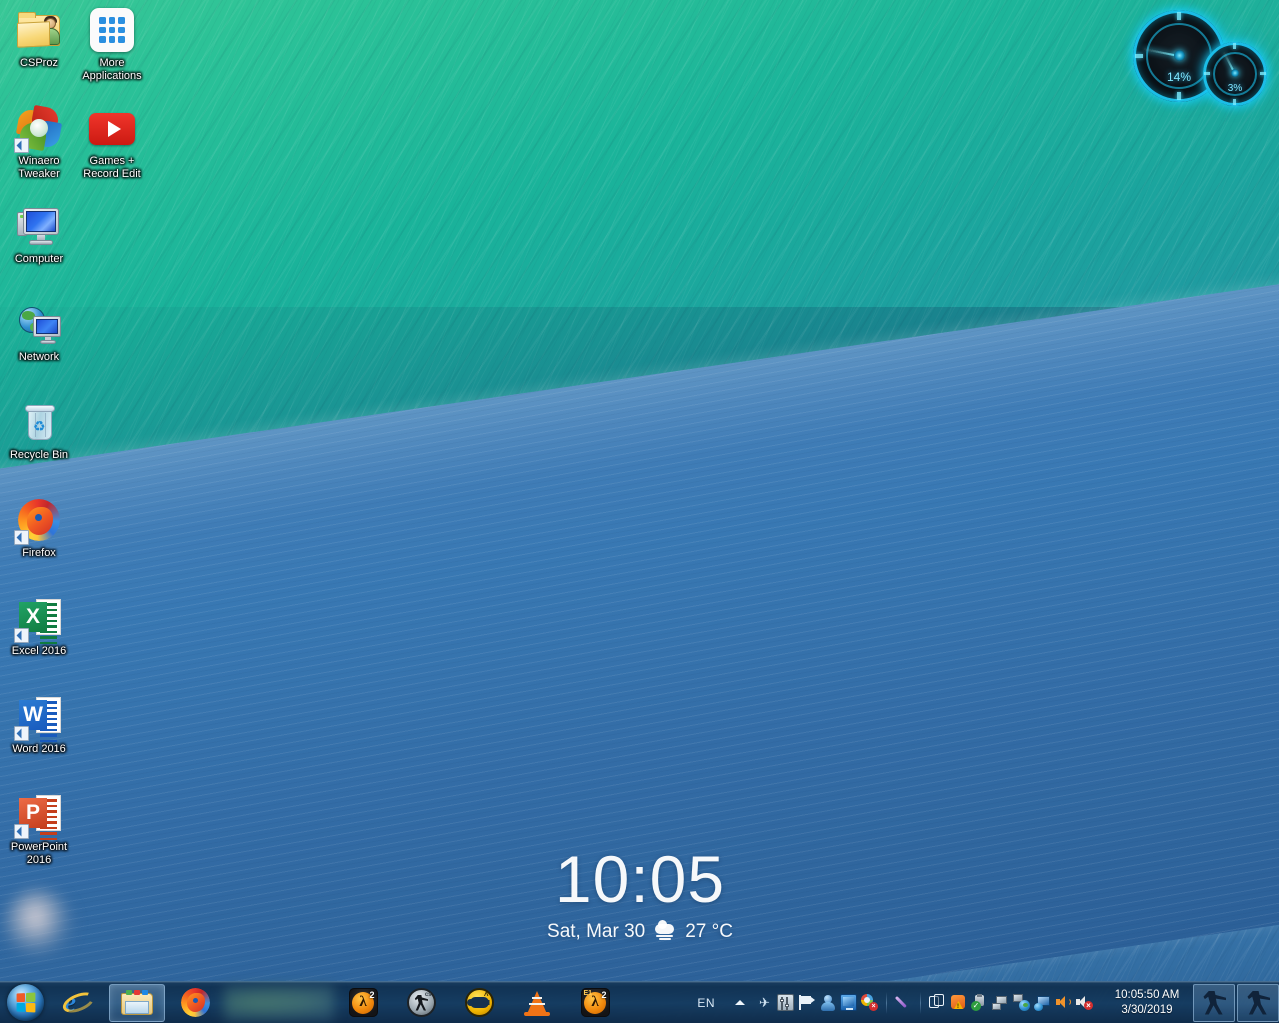 This screenshot has width=1279, height=1023. I want to click on desktop-icon-label: Games + Record Edit, so click(112, 167).